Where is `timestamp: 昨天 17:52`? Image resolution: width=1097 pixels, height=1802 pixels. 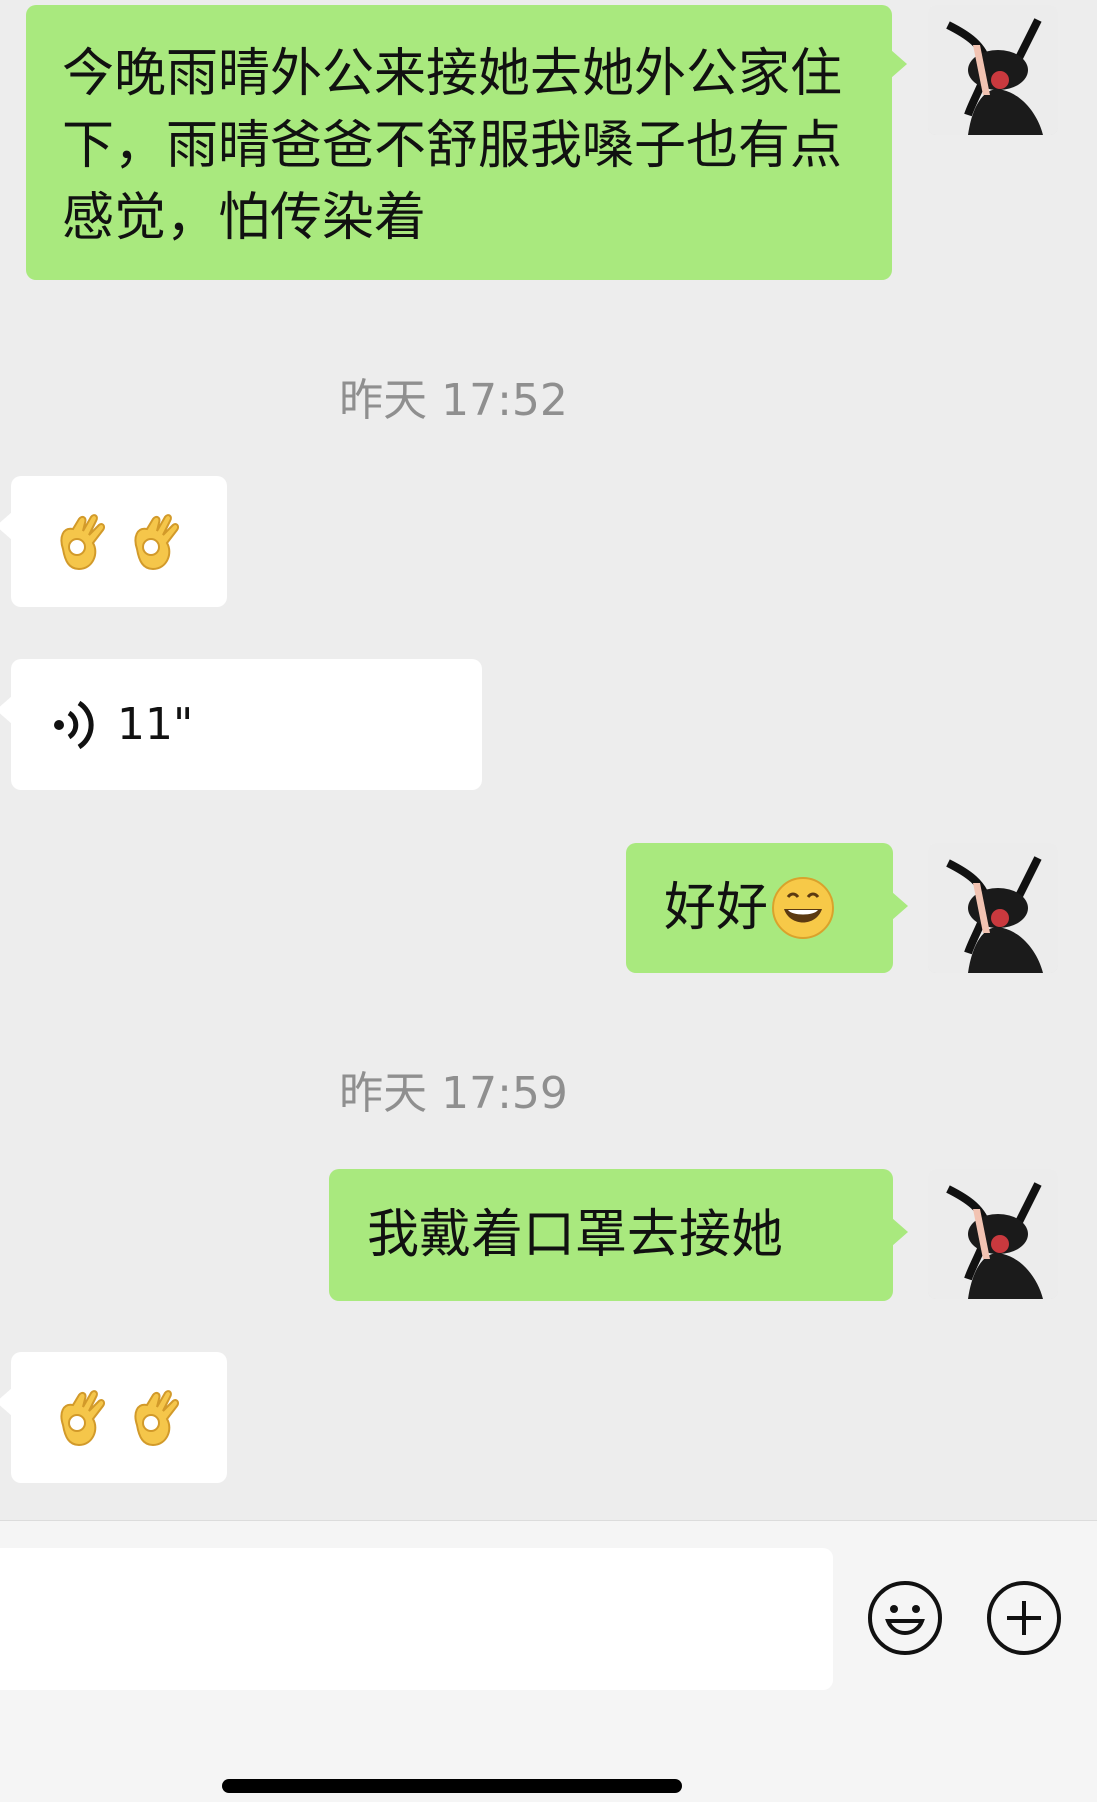
timestamp: 昨天 17:52 is located at coordinates (453, 400).